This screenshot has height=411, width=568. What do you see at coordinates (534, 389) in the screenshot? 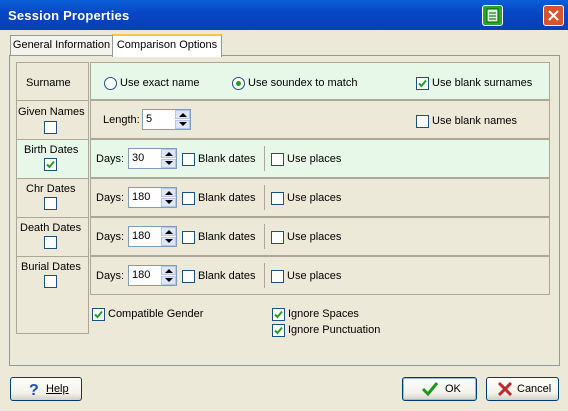
I see `cancel-label: Cancel` at bounding box center [534, 389].